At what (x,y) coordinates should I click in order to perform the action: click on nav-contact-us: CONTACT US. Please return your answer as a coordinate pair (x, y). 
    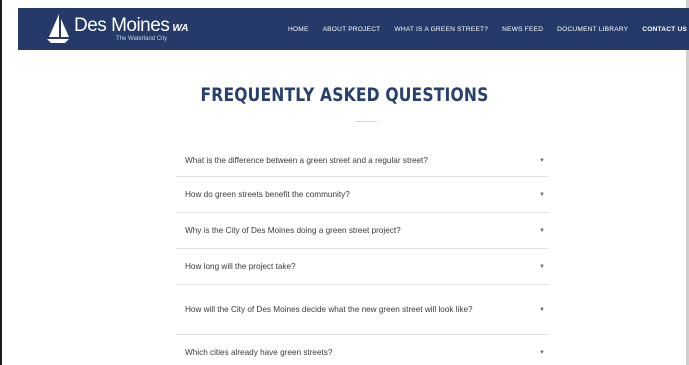
    Looking at the image, I should click on (664, 29).